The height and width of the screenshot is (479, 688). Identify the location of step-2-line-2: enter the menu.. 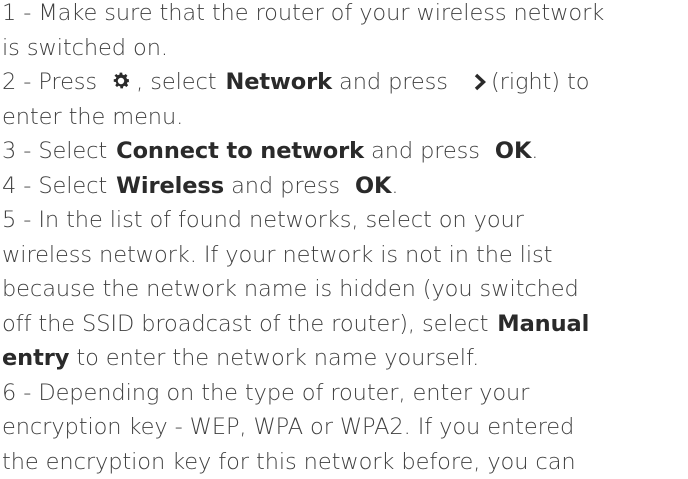
(345, 117).